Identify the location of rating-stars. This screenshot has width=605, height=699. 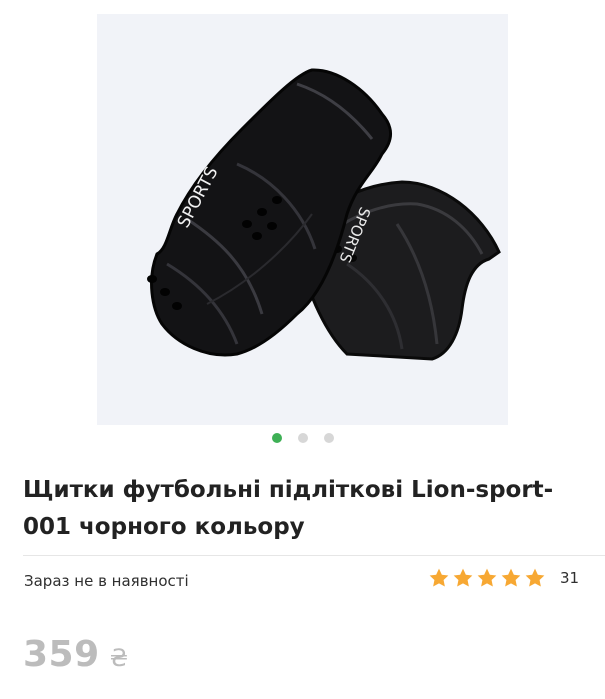
(487, 578).